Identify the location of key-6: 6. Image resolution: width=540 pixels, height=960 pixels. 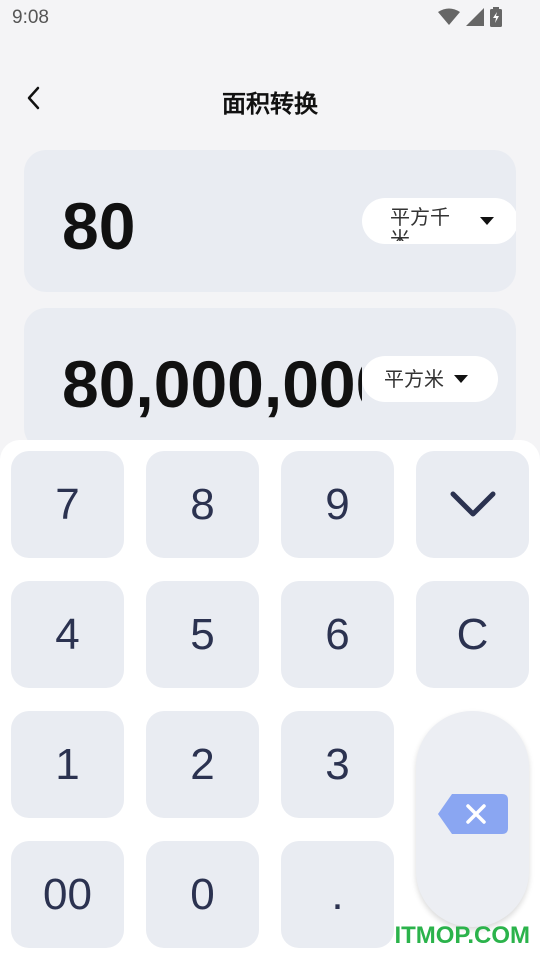
(337, 634).